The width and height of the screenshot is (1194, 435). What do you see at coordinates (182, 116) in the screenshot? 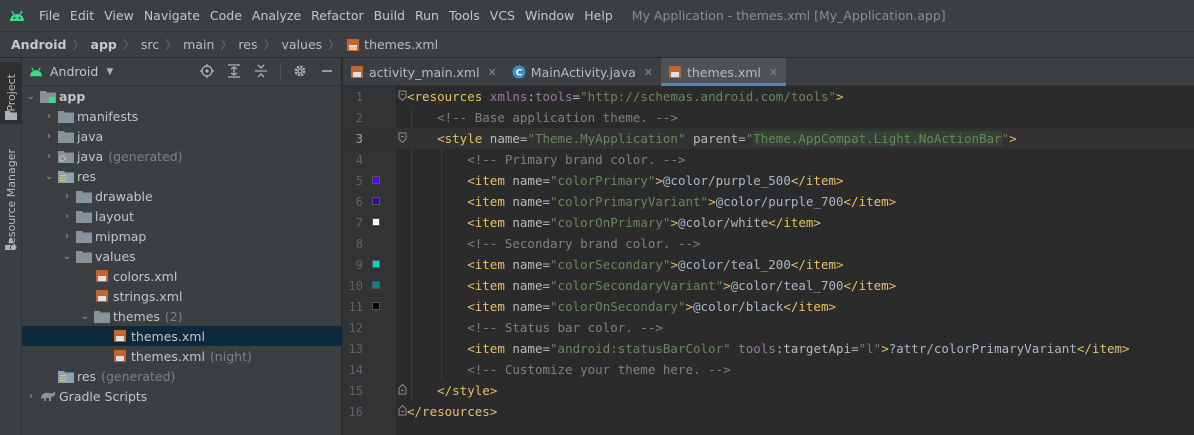
I see `tree-item-manifests: › manifests` at bounding box center [182, 116].